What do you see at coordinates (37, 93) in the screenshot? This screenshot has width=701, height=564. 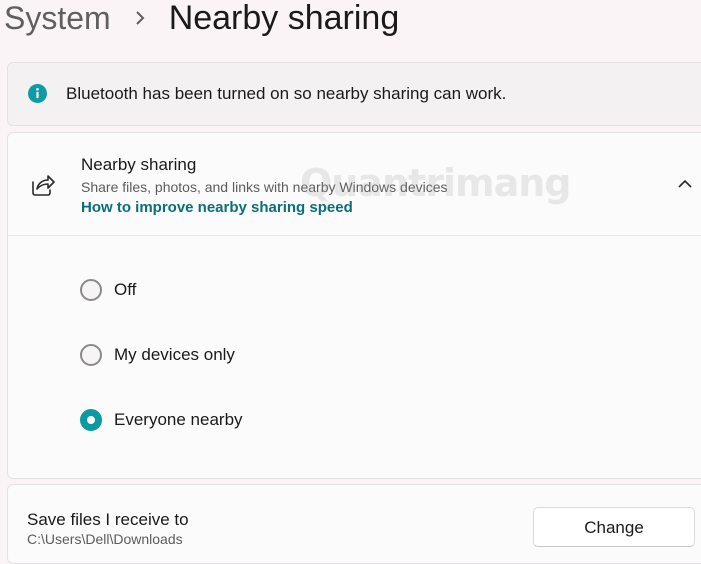 I see `info-icon` at bounding box center [37, 93].